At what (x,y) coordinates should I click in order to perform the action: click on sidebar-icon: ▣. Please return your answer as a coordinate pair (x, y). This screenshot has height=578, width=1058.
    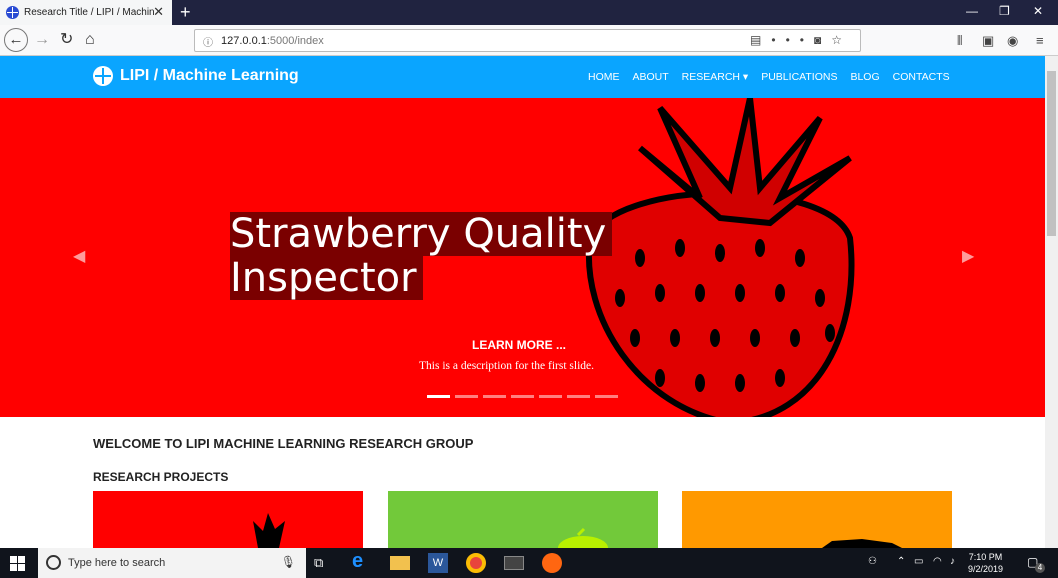
    Looking at the image, I should click on (988, 41).